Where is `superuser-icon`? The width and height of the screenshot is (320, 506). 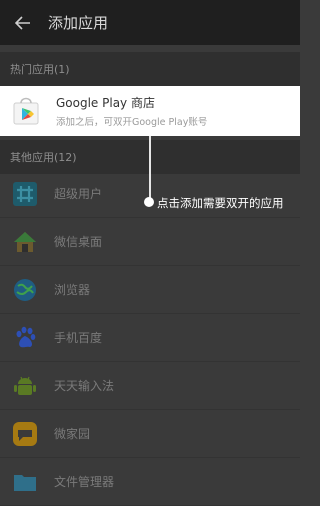 superuser-icon is located at coordinates (25, 193).